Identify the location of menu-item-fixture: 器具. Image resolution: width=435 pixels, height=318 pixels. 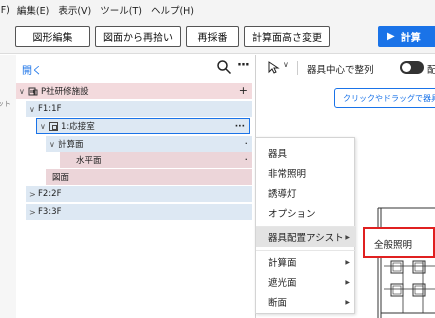
(306, 153).